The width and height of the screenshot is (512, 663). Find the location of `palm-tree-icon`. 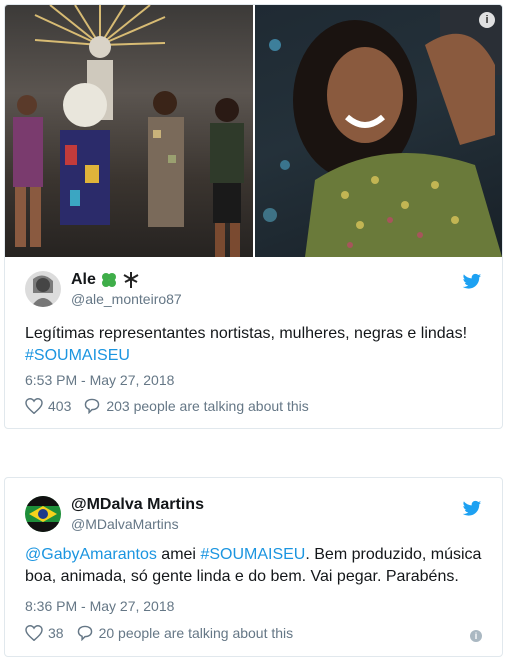

palm-tree-icon is located at coordinates (131, 280).